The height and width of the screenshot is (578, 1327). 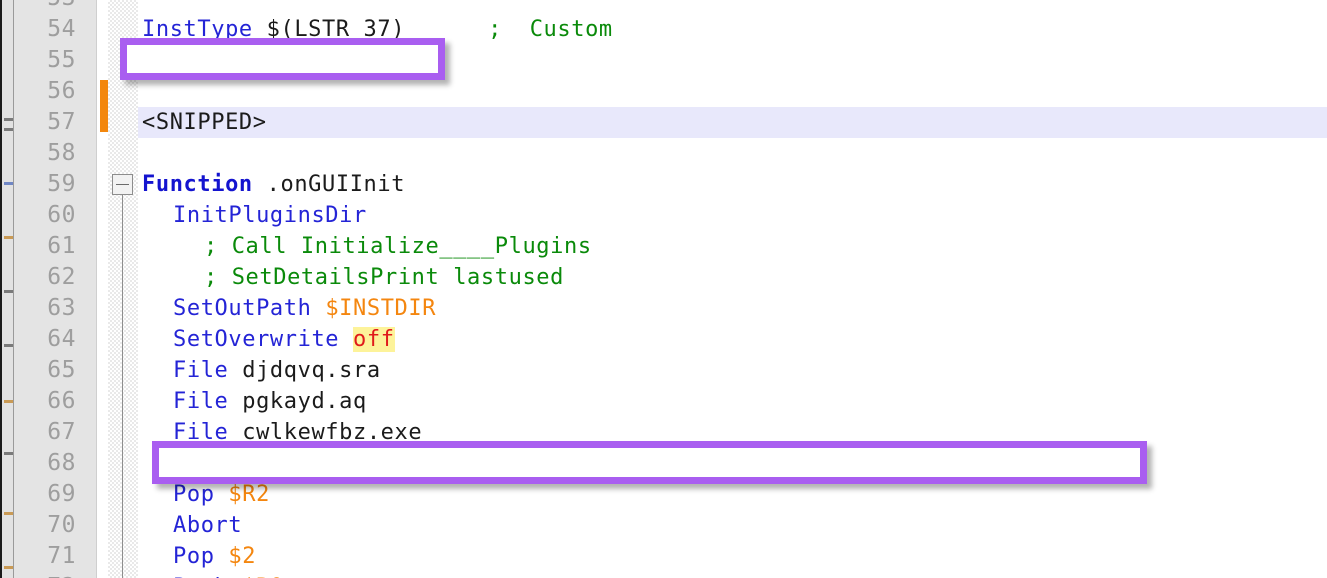 What do you see at coordinates (325, 432) in the screenshot?
I see `code-token-plain: cwlkewfbz.exe` at bounding box center [325, 432].